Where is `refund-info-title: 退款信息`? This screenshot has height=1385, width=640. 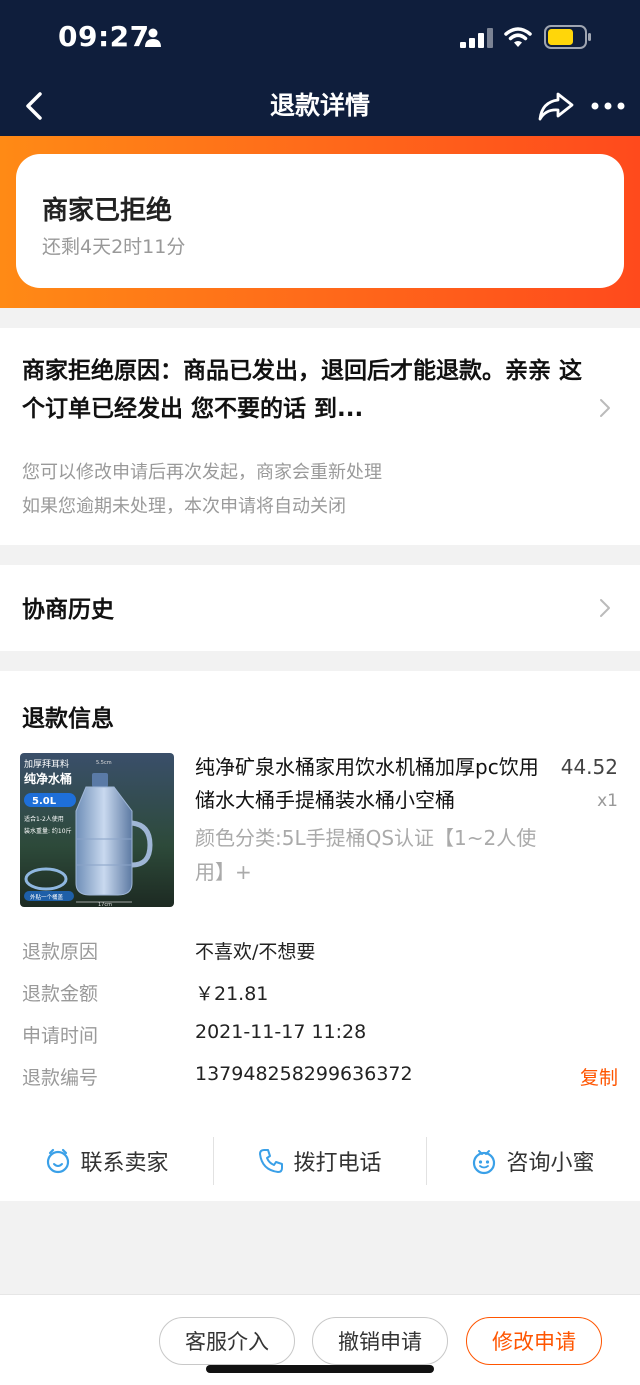
refund-info-title: 退款信息 is located at coordinates (68, 719).